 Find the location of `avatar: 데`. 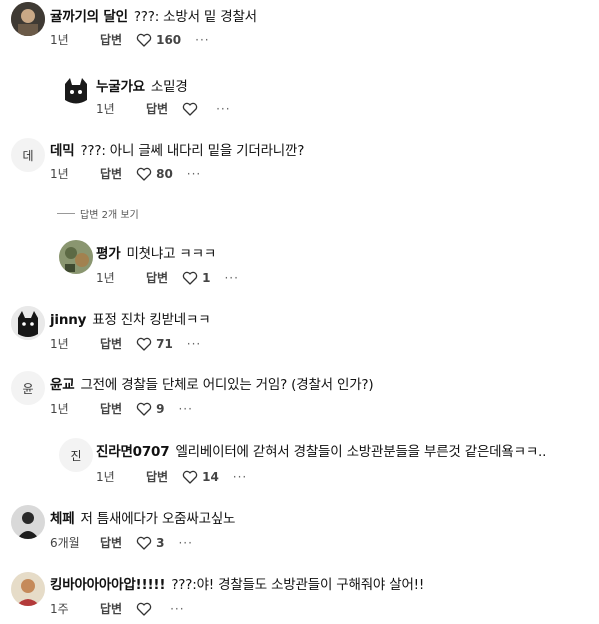

avatar: 데 is located at coordinates (28, 155).